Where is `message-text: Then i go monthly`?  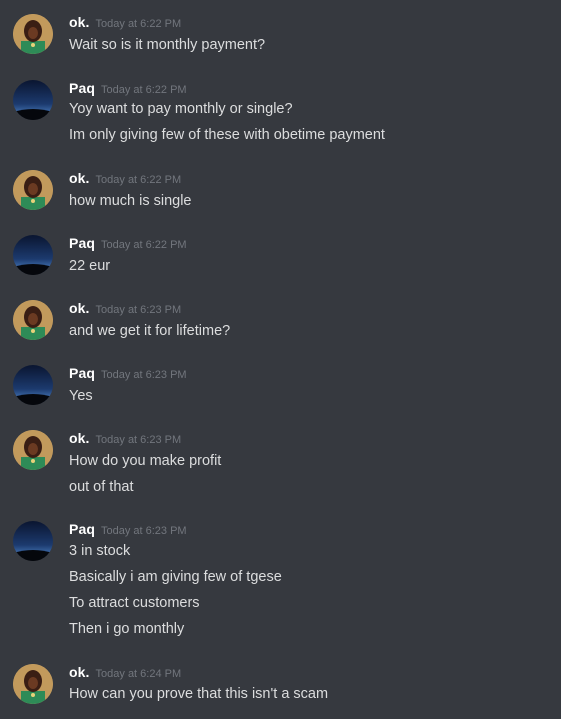 message-text: Then i go monthly is located at coordinates (127, 629).